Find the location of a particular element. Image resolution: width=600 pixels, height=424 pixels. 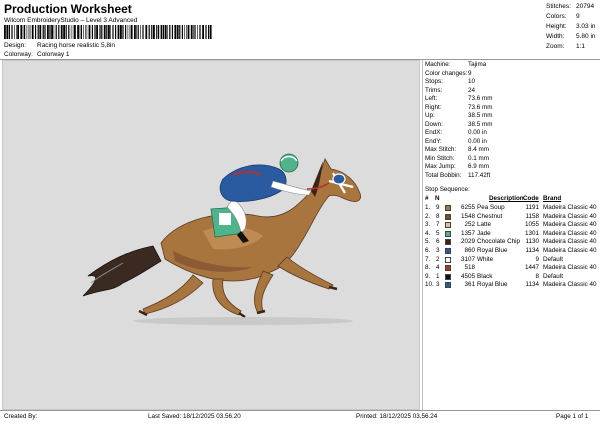

machine-stat-label: Max Stitch: is located at coordinates (441, 149).